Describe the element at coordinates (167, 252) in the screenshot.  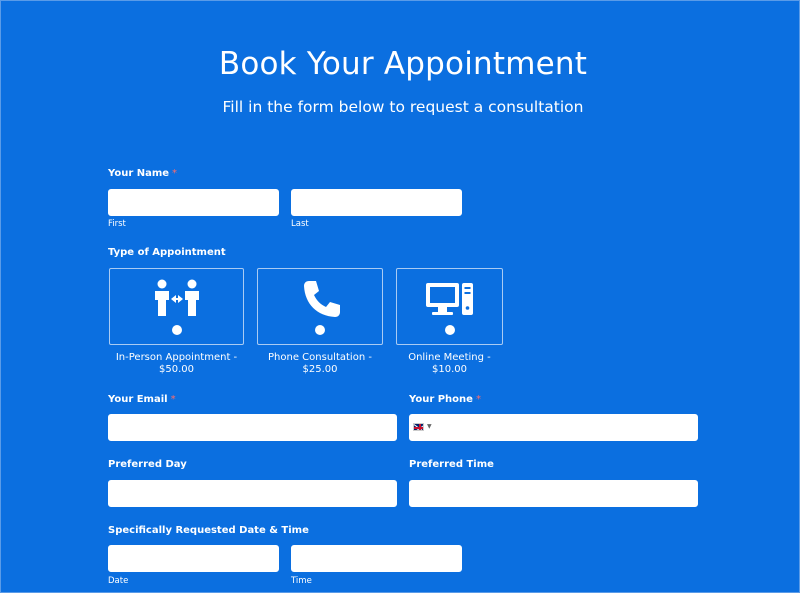
I see `appointment-type-label: Type of Appointment` at that location.